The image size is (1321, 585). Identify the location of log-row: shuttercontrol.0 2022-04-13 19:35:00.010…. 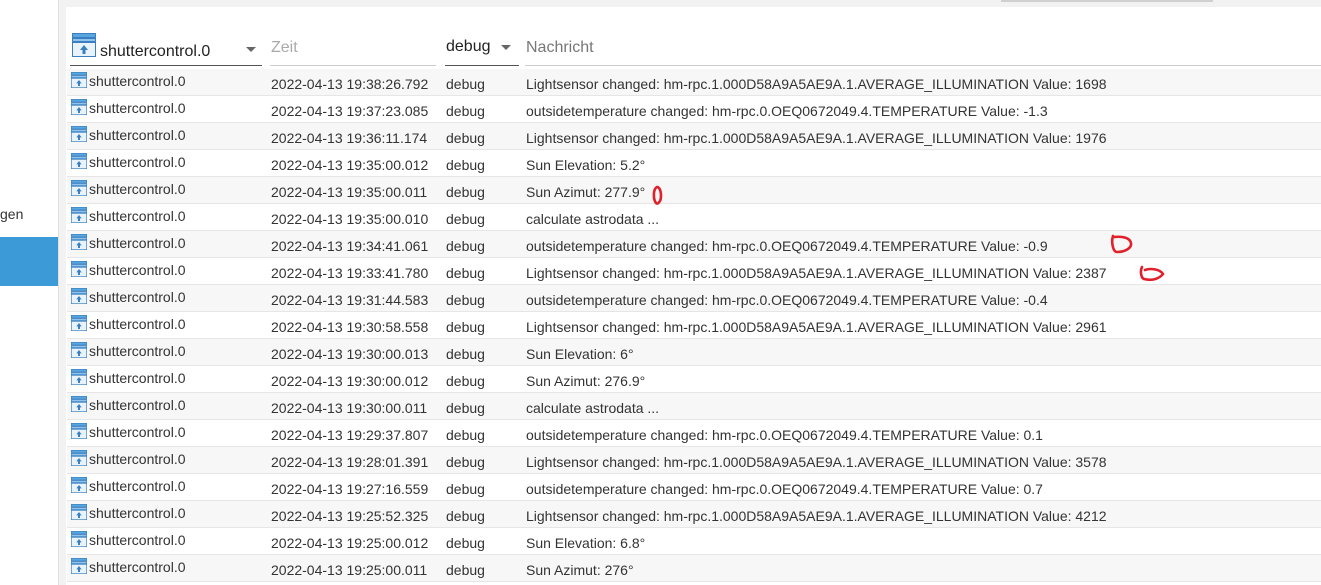
(694, 217).